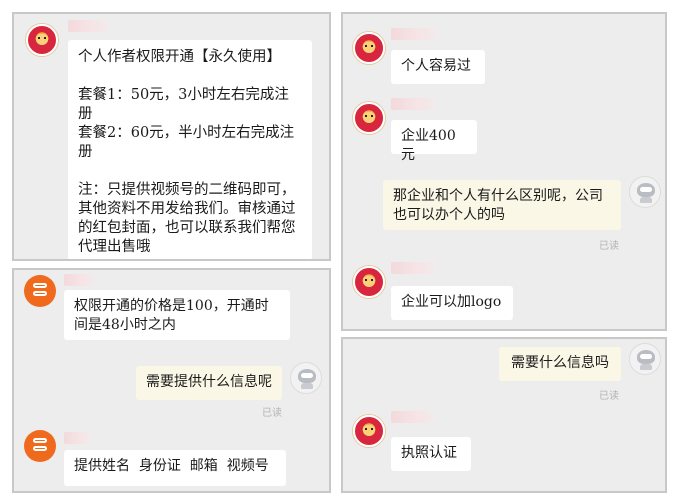  I want to click on message-bubble-license: 执照认证, so click(431, 454).